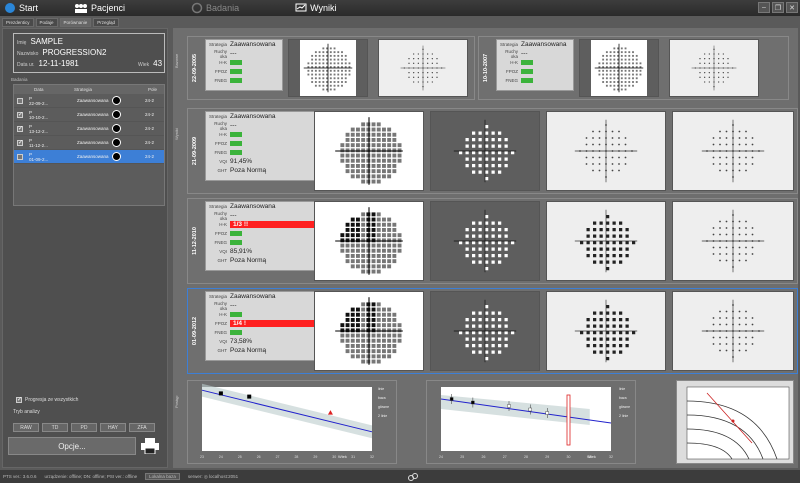  Describe the element at coordinates (89, 129) in the screenshot. I see `test-row: ✓ P 13-12-2... Zaawansowana 24-2` at that location.